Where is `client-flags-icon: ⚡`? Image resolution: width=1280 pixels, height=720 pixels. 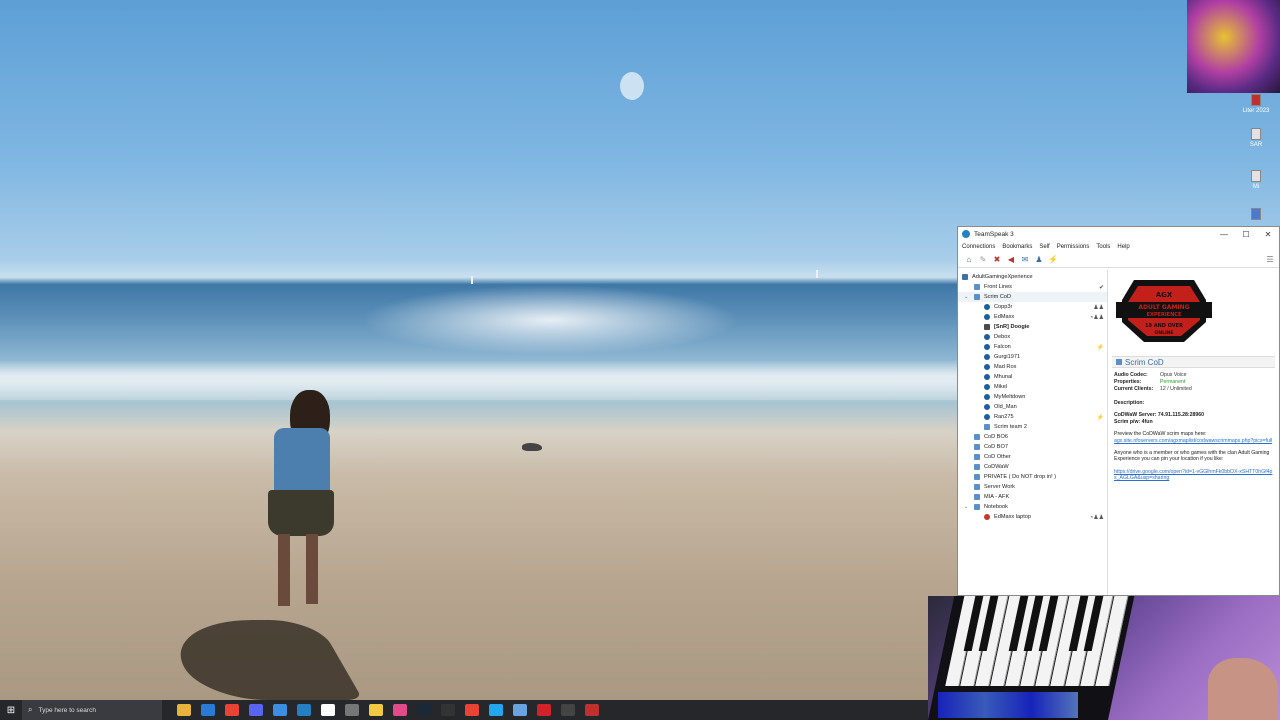 client-flags-icon: ⚡ is located at coordinates (1100, 347).